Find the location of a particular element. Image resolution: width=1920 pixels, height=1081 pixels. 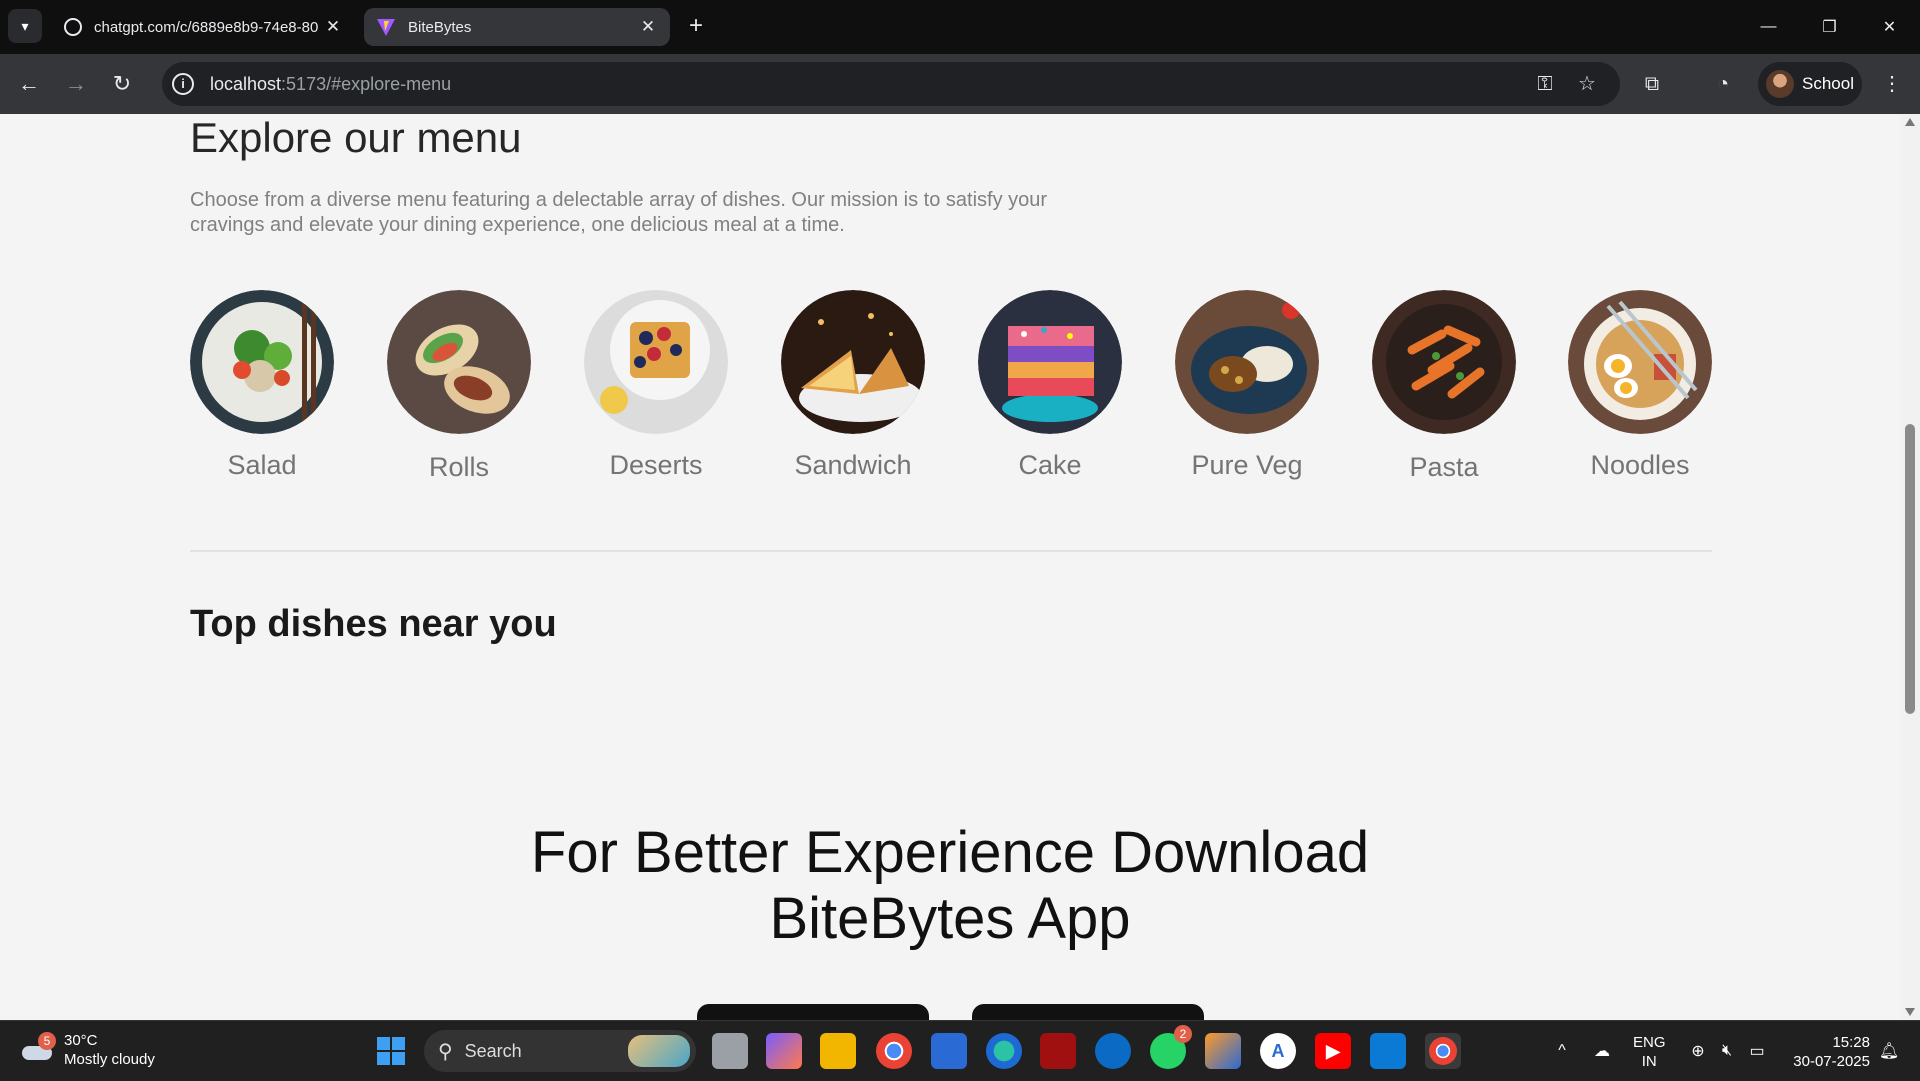

taskbar-search: ⚲ Search is located at coordinates (560, 1051).